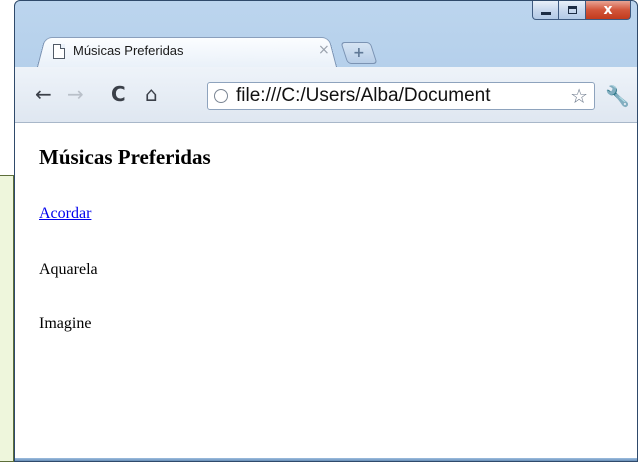 The image size is (638, 462). Describe the element at coordinates (545, 13) in the screenshot. I see `minimize-icon` at that location.